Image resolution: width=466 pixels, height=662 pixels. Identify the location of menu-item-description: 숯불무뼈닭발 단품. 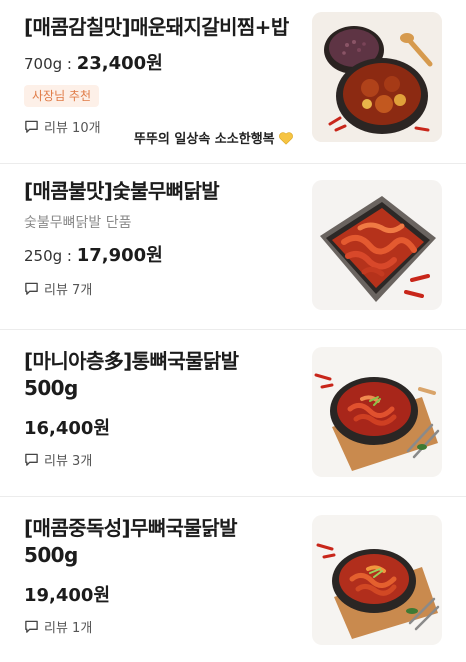
(78, 223).